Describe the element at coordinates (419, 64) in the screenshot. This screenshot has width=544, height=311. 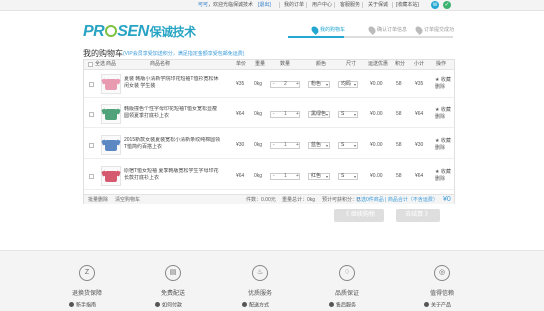
I see `header-subtotal: 小计` at that location.